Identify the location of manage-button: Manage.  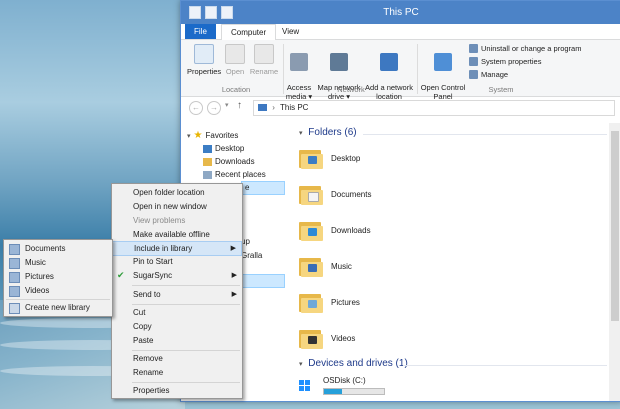
(488, 74).